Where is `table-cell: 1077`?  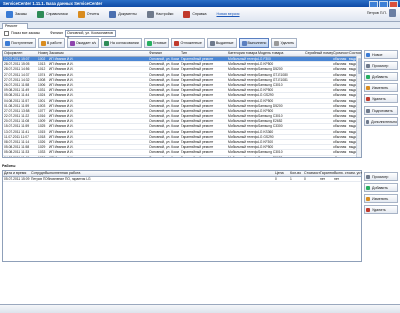 table-cell: 1077 is located at coordinates (42, 110).